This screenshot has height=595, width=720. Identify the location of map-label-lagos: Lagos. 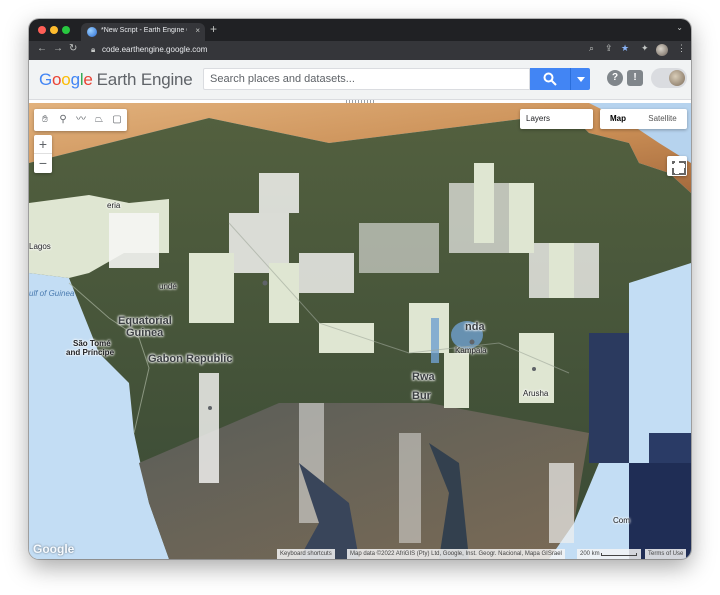
(40, 246).